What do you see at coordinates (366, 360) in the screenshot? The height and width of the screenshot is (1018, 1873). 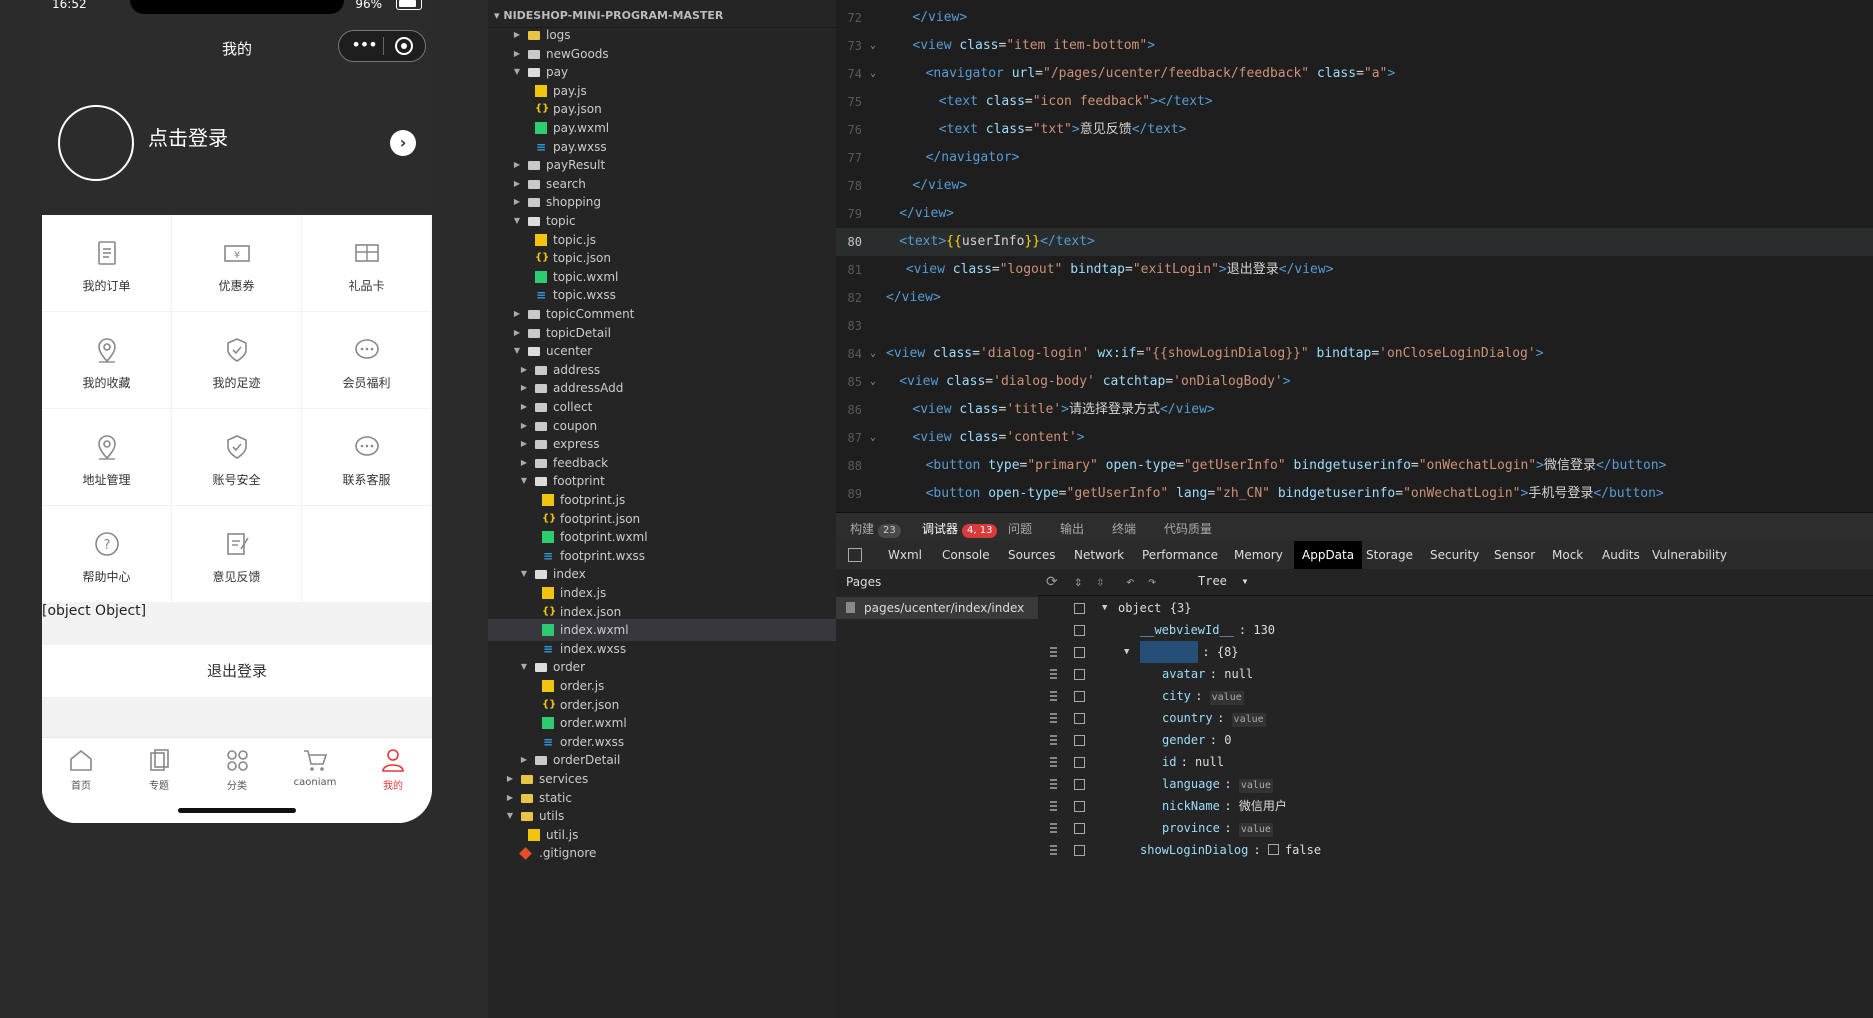 I see `grid-item: 会员福利` at bounding box center [366, 360].